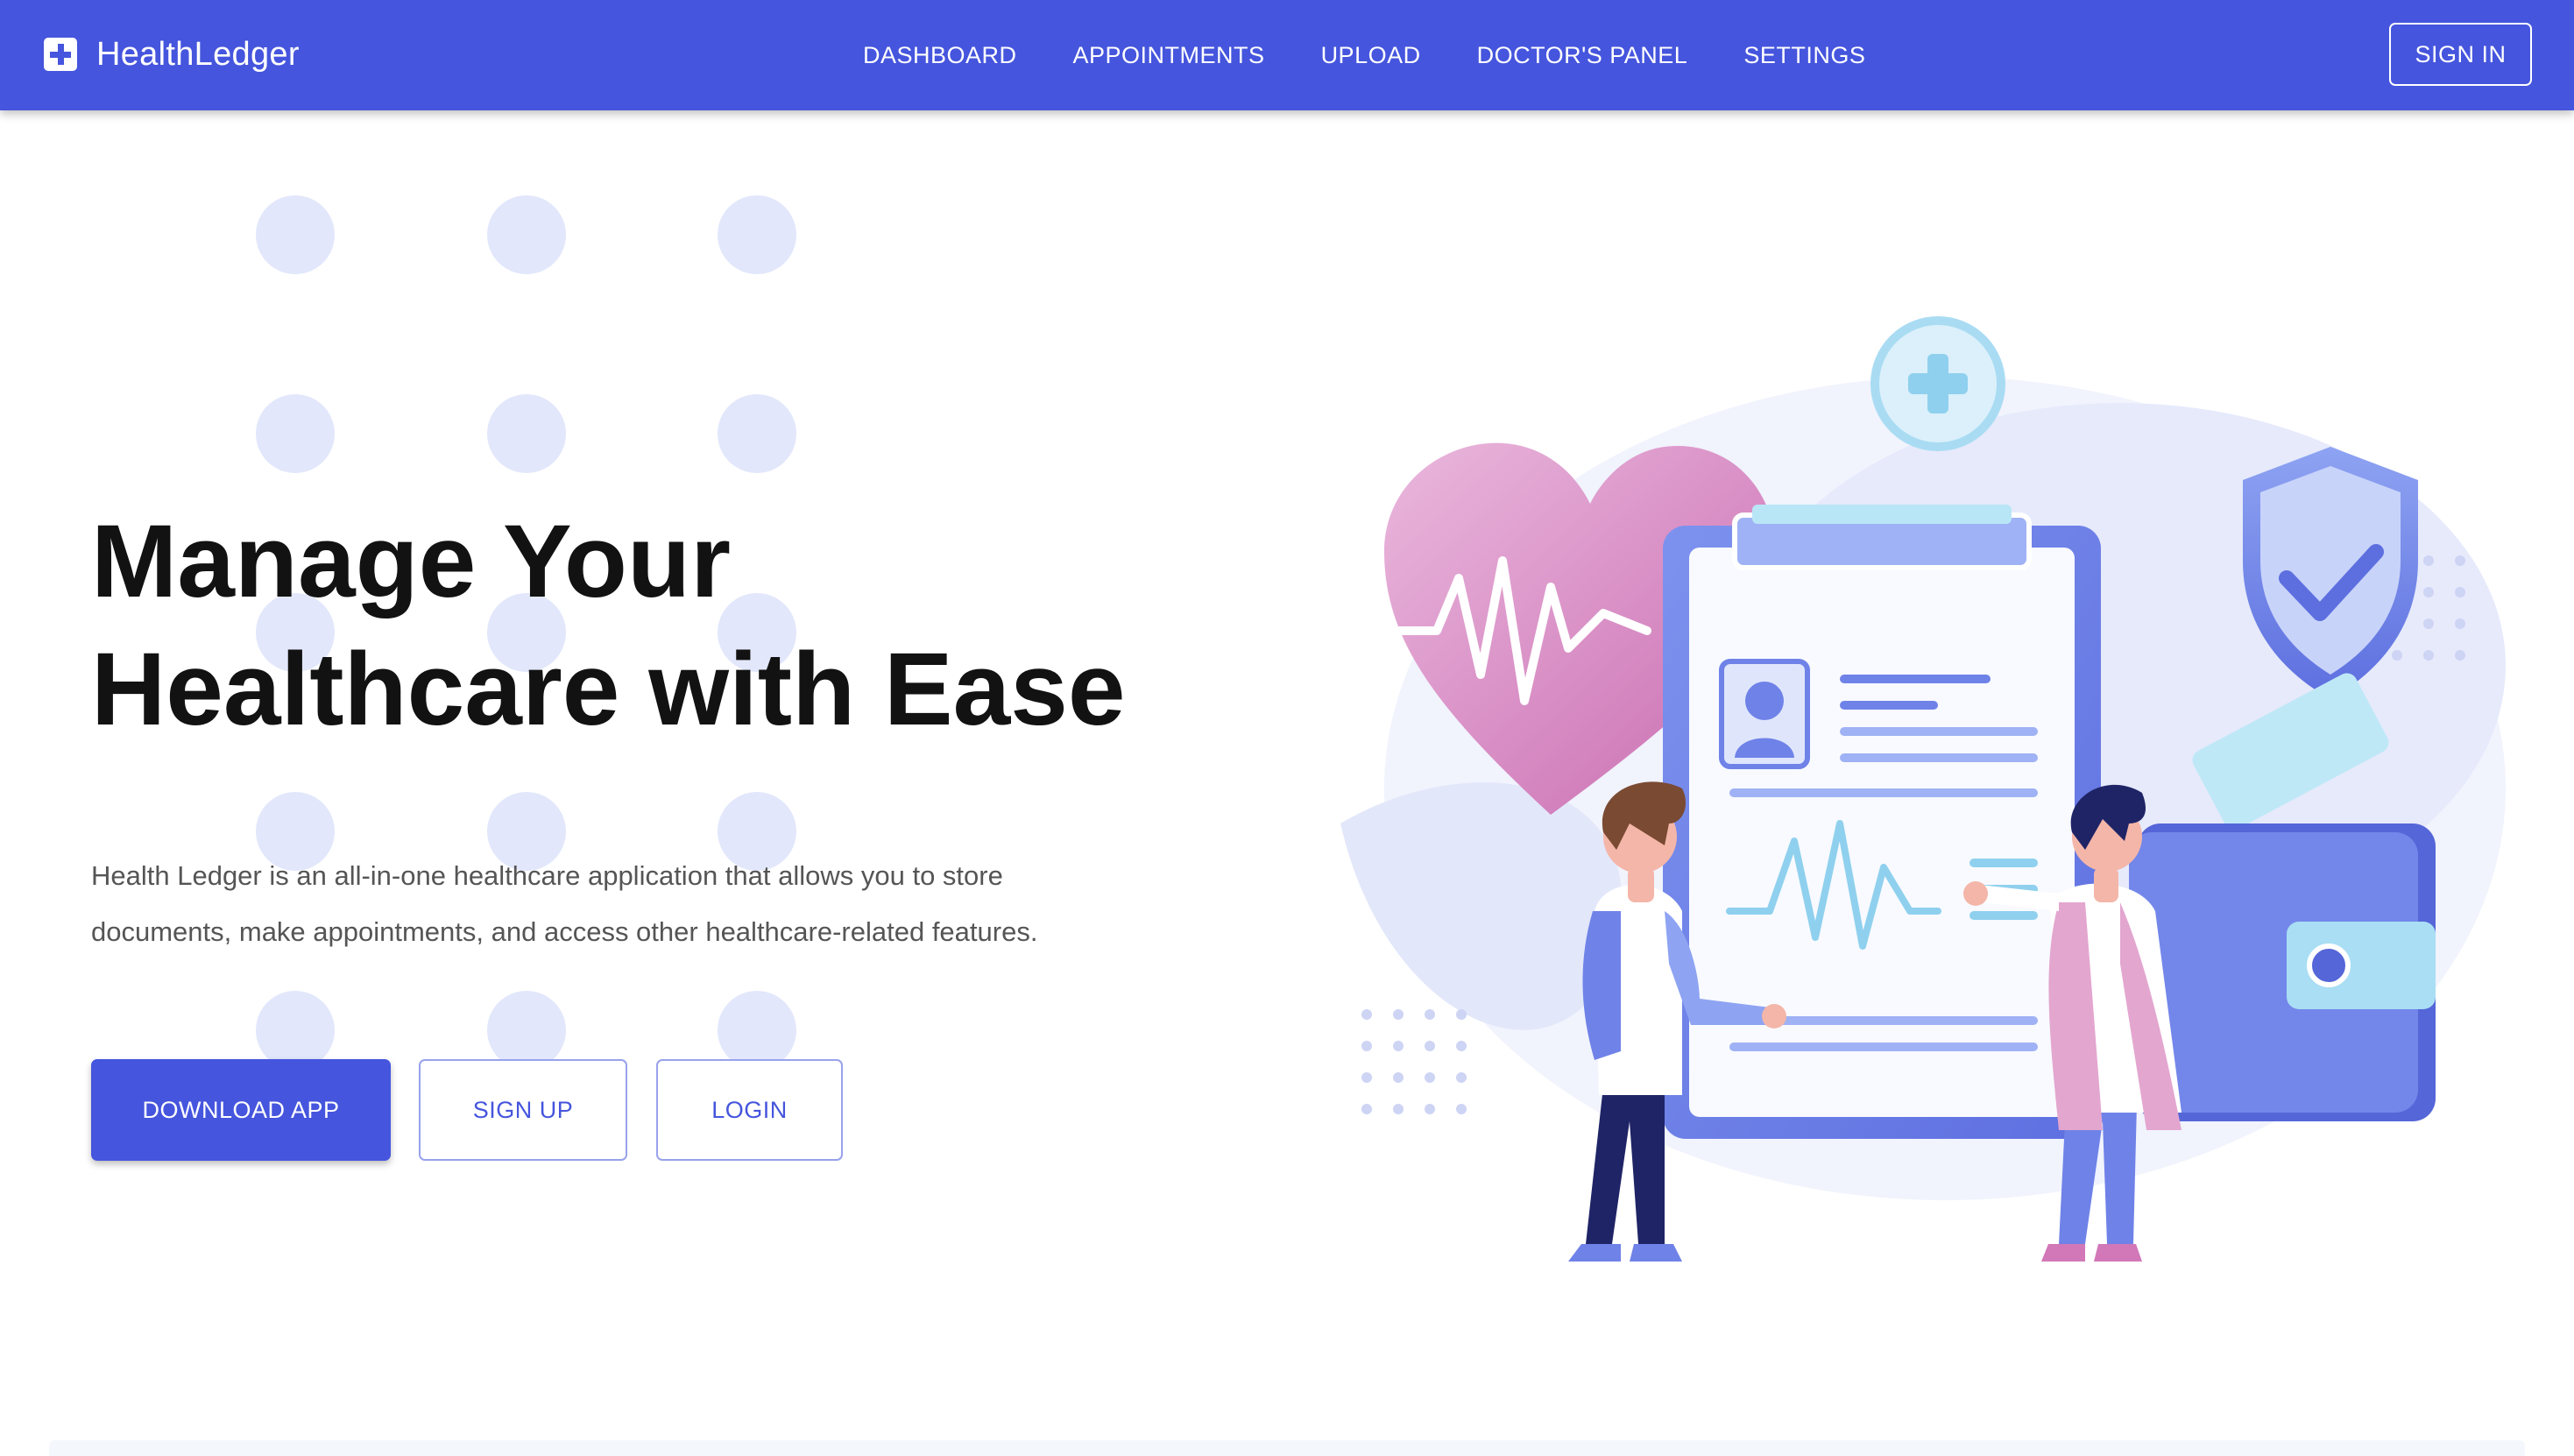  I want to click on nav-item-doctors-panel: DOCTOR'S PANEL, so click(1582, 55).